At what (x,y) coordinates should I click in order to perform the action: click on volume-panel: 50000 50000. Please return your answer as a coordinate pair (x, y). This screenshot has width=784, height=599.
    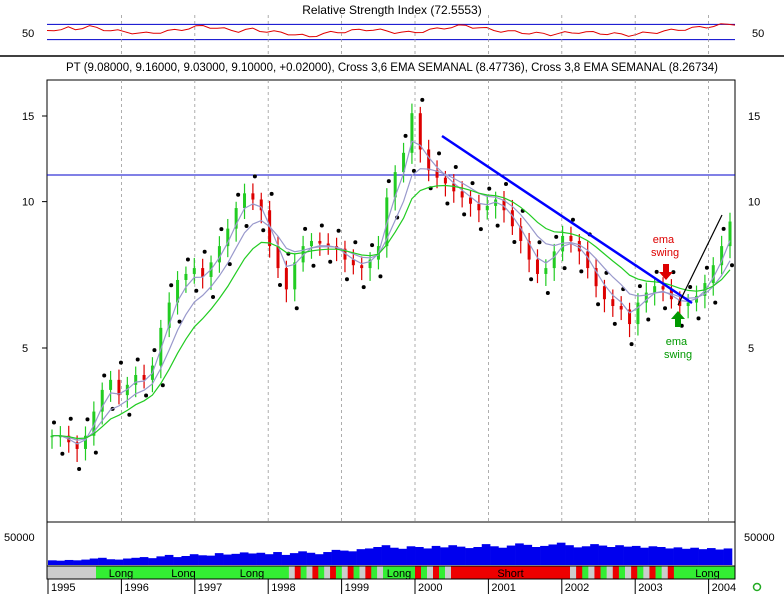
    Looking at the image, I should click on (389, 544).